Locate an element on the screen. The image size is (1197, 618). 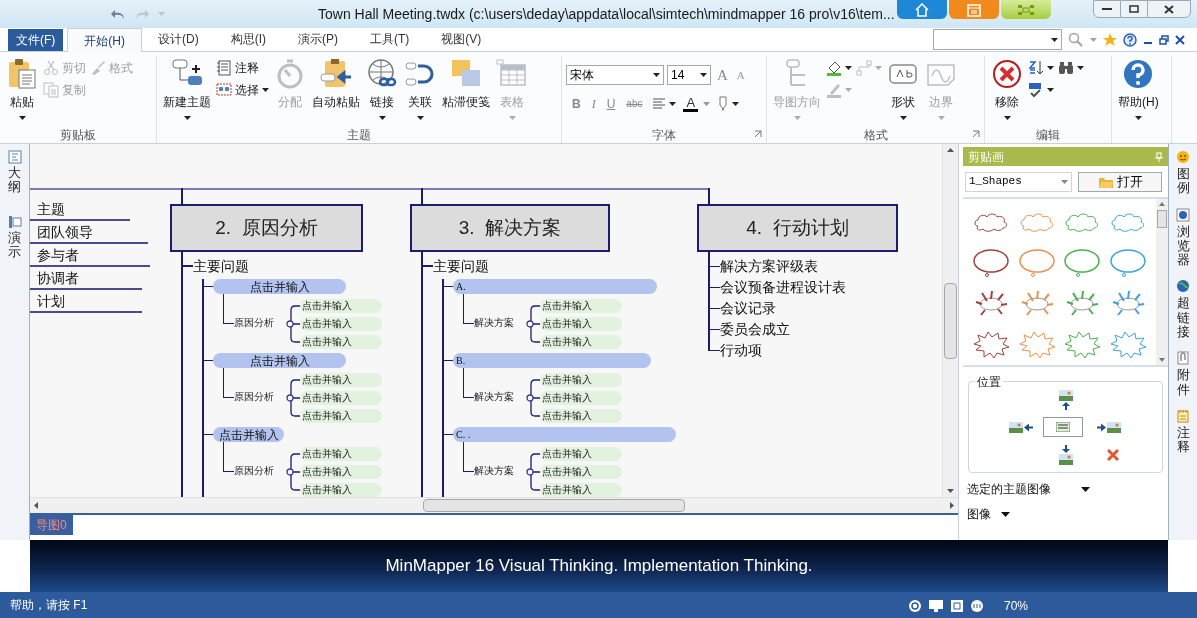
ribbon-button: 链接 is located at coordinates (382, 91).